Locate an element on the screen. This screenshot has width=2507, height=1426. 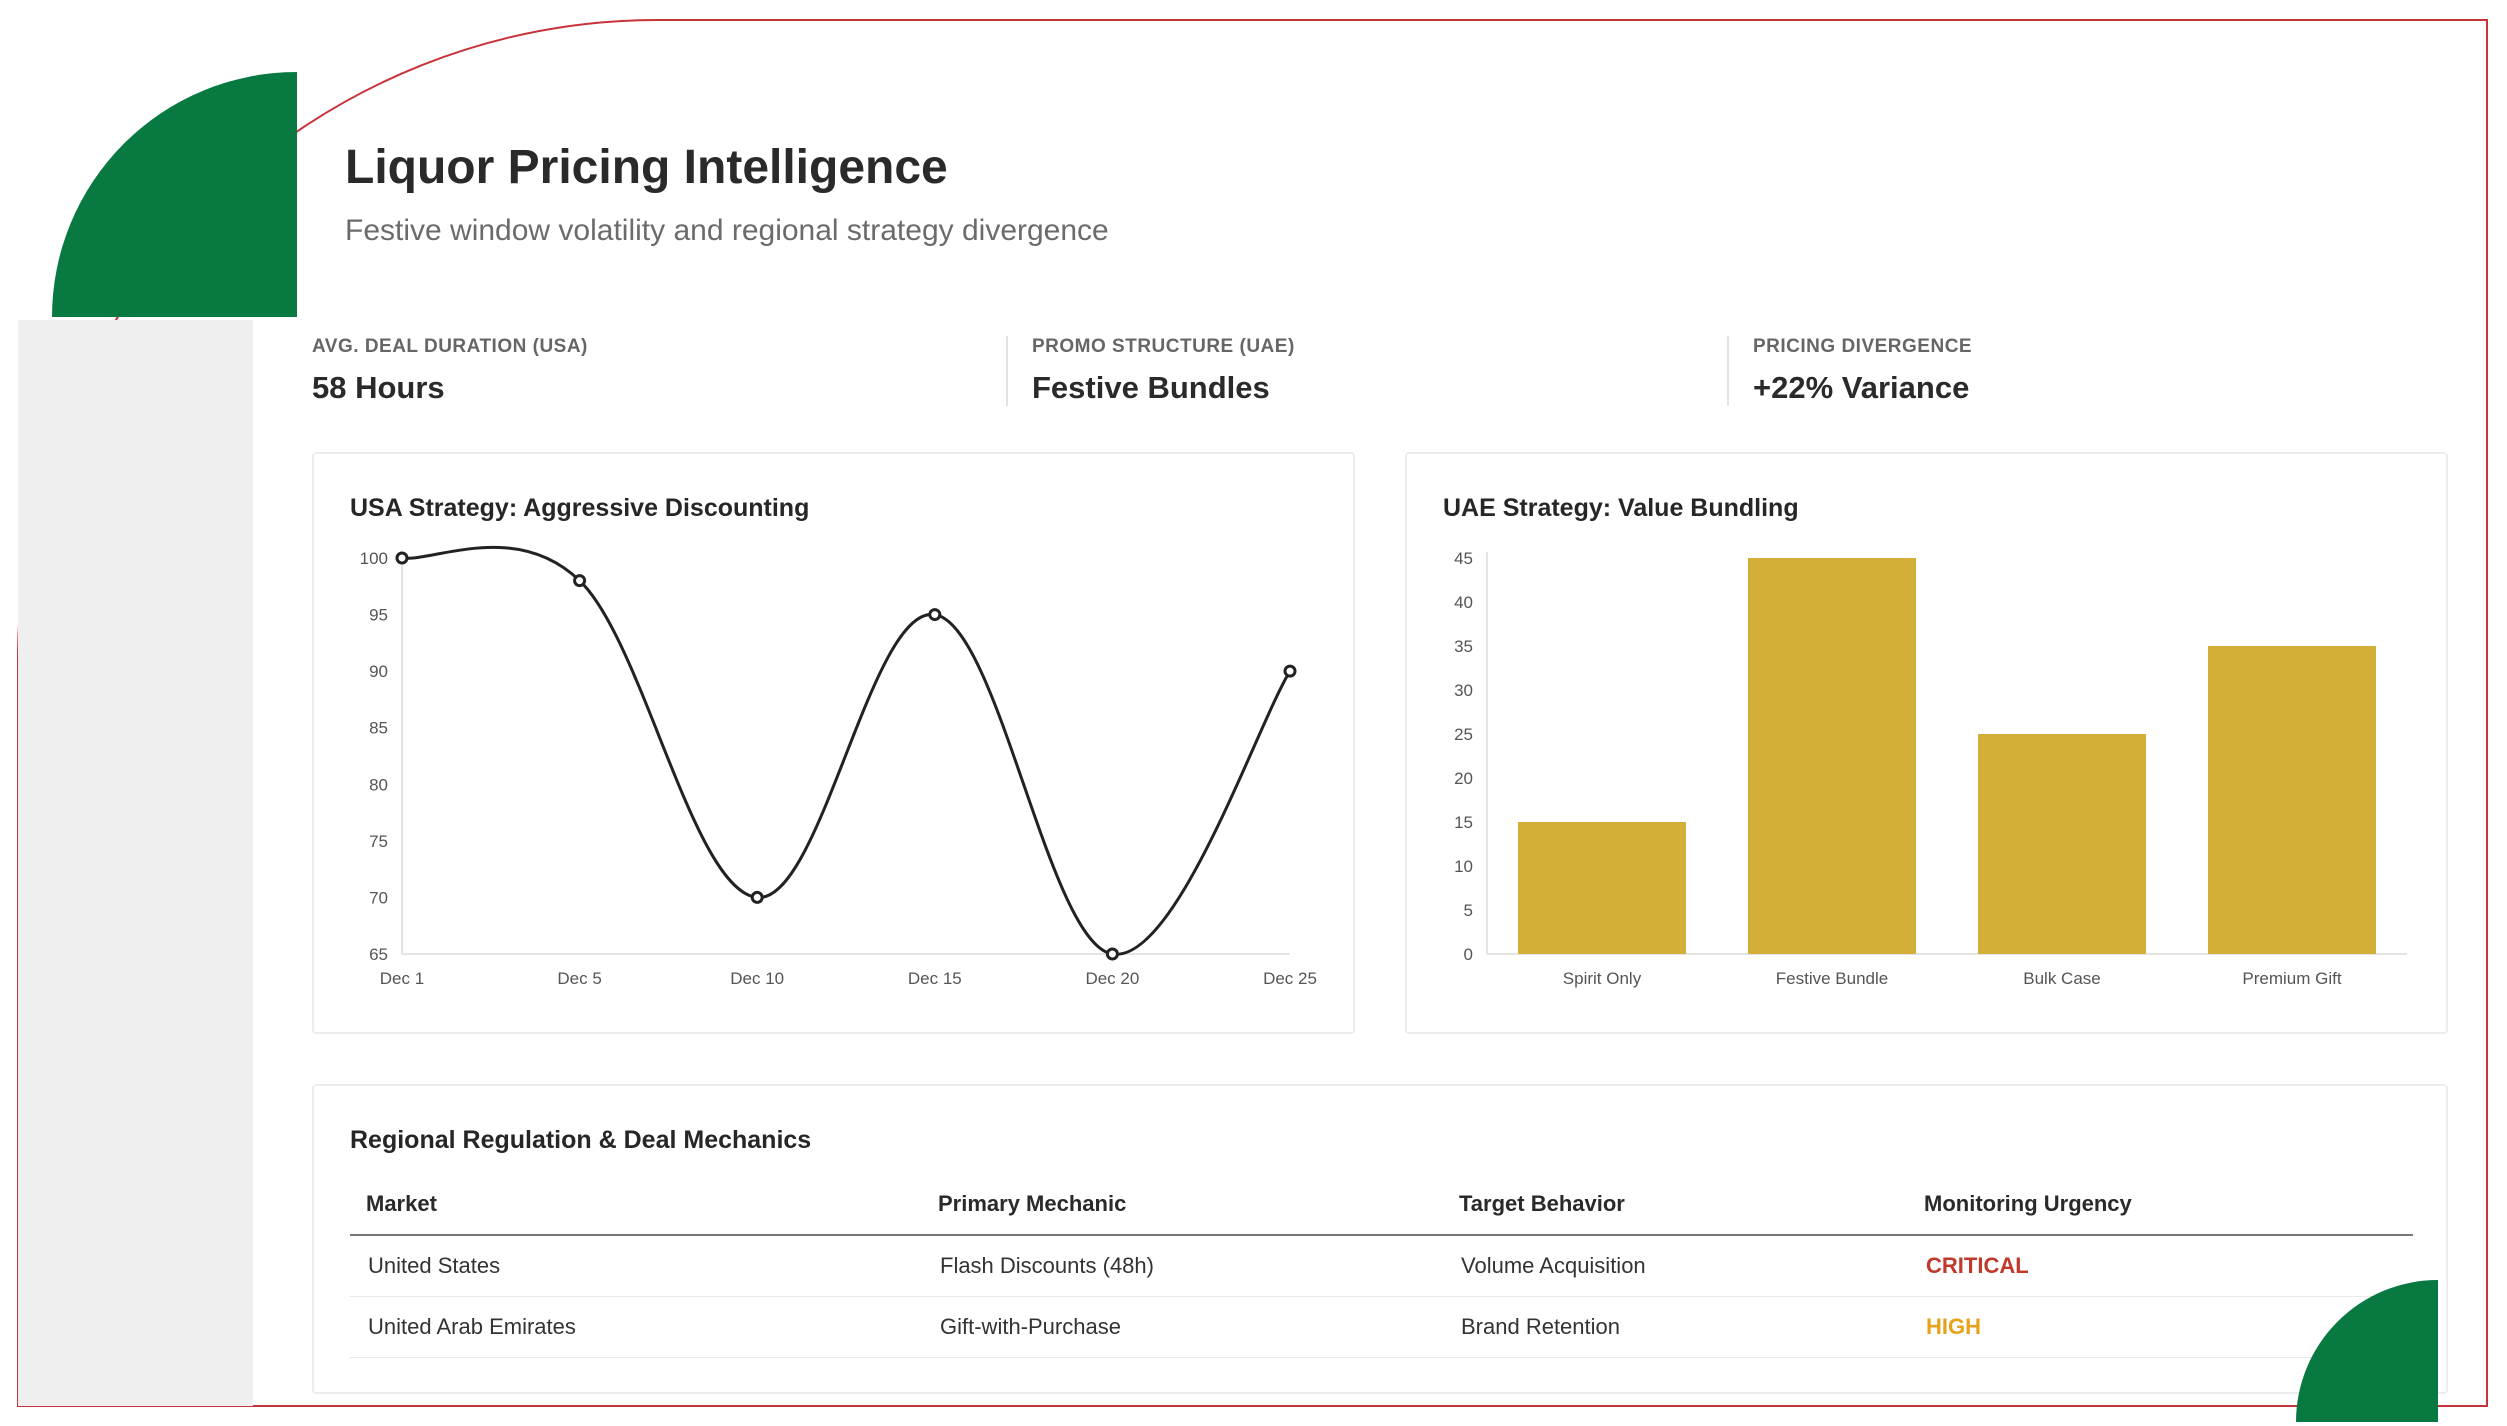
x-tick-label: Dec 15 is located at coordinates (935, 978).